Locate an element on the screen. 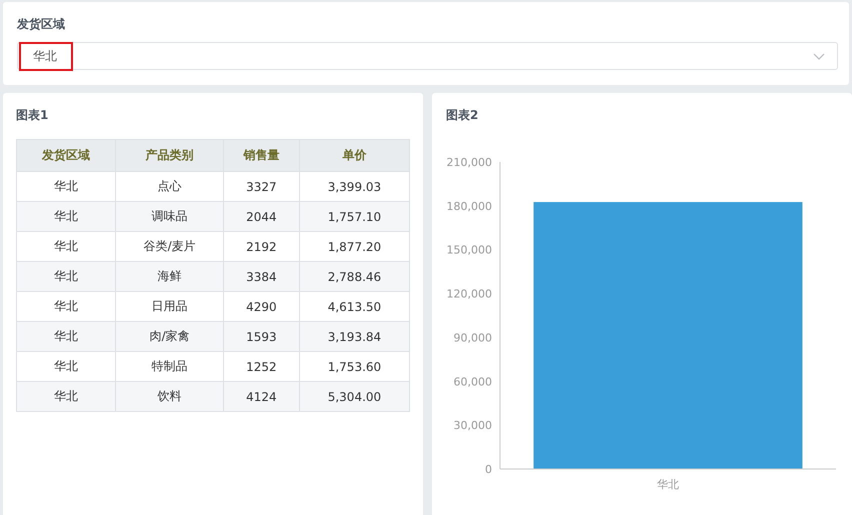 The height and width of the screenshot is (515, 852). table-cell: 1,757.10 is located at coordinates (354, 217).